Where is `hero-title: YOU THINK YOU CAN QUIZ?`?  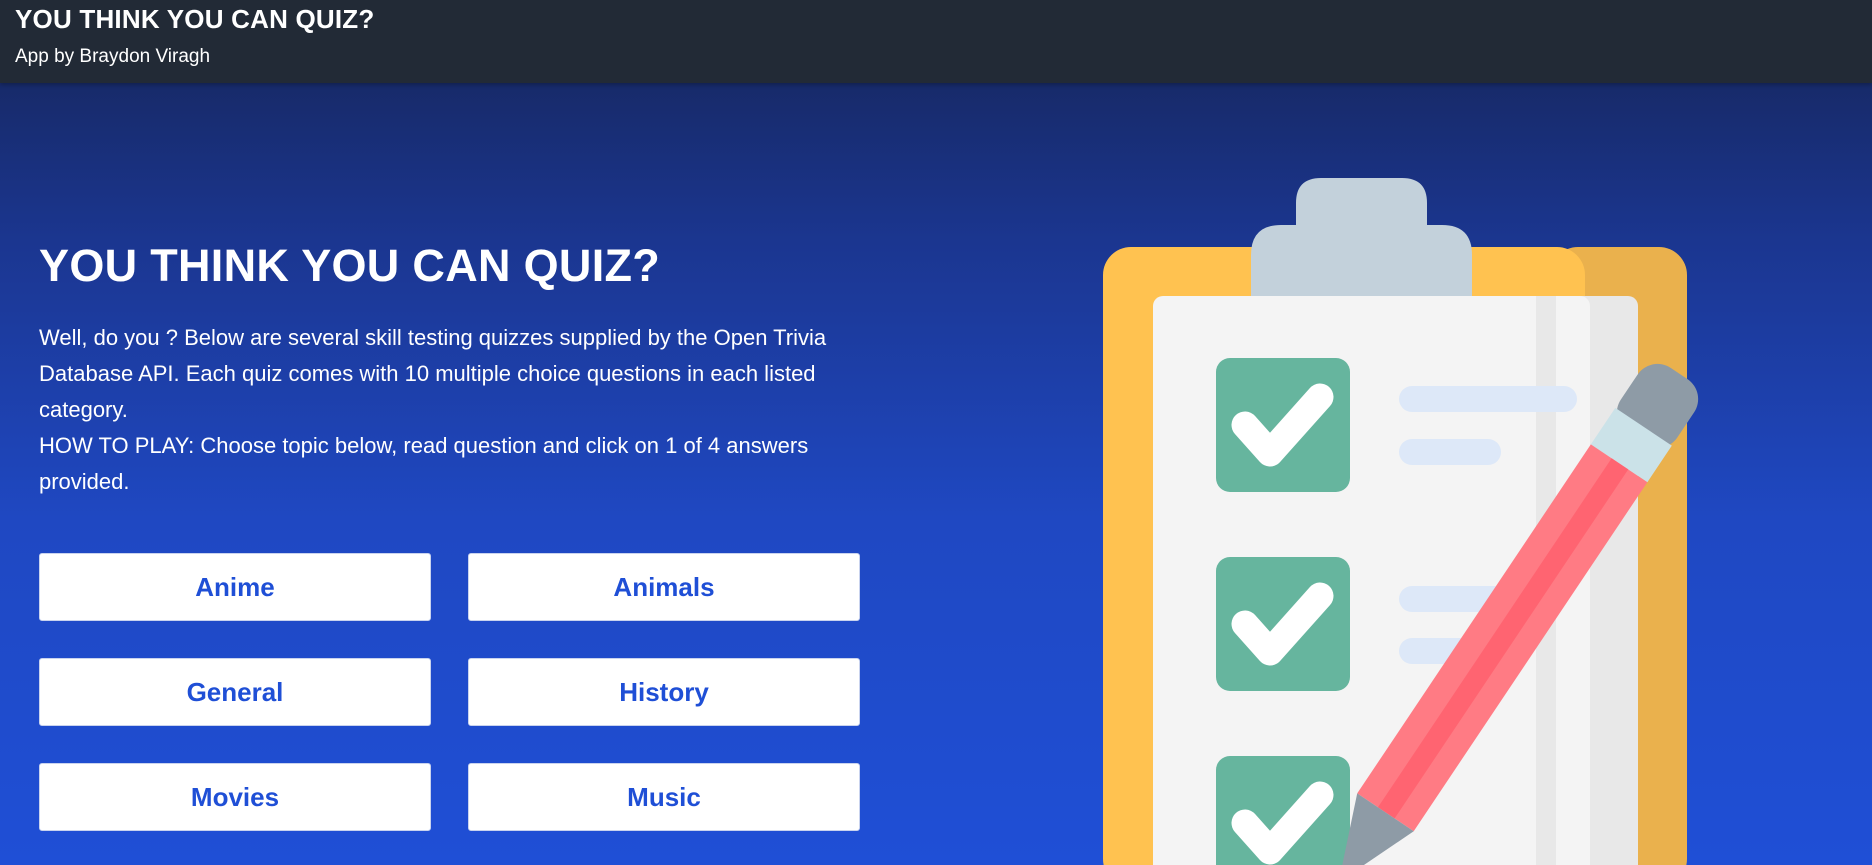
hero-title: YOU THINK YOU CAN QUIZ? is located at coordinates (350, 265).